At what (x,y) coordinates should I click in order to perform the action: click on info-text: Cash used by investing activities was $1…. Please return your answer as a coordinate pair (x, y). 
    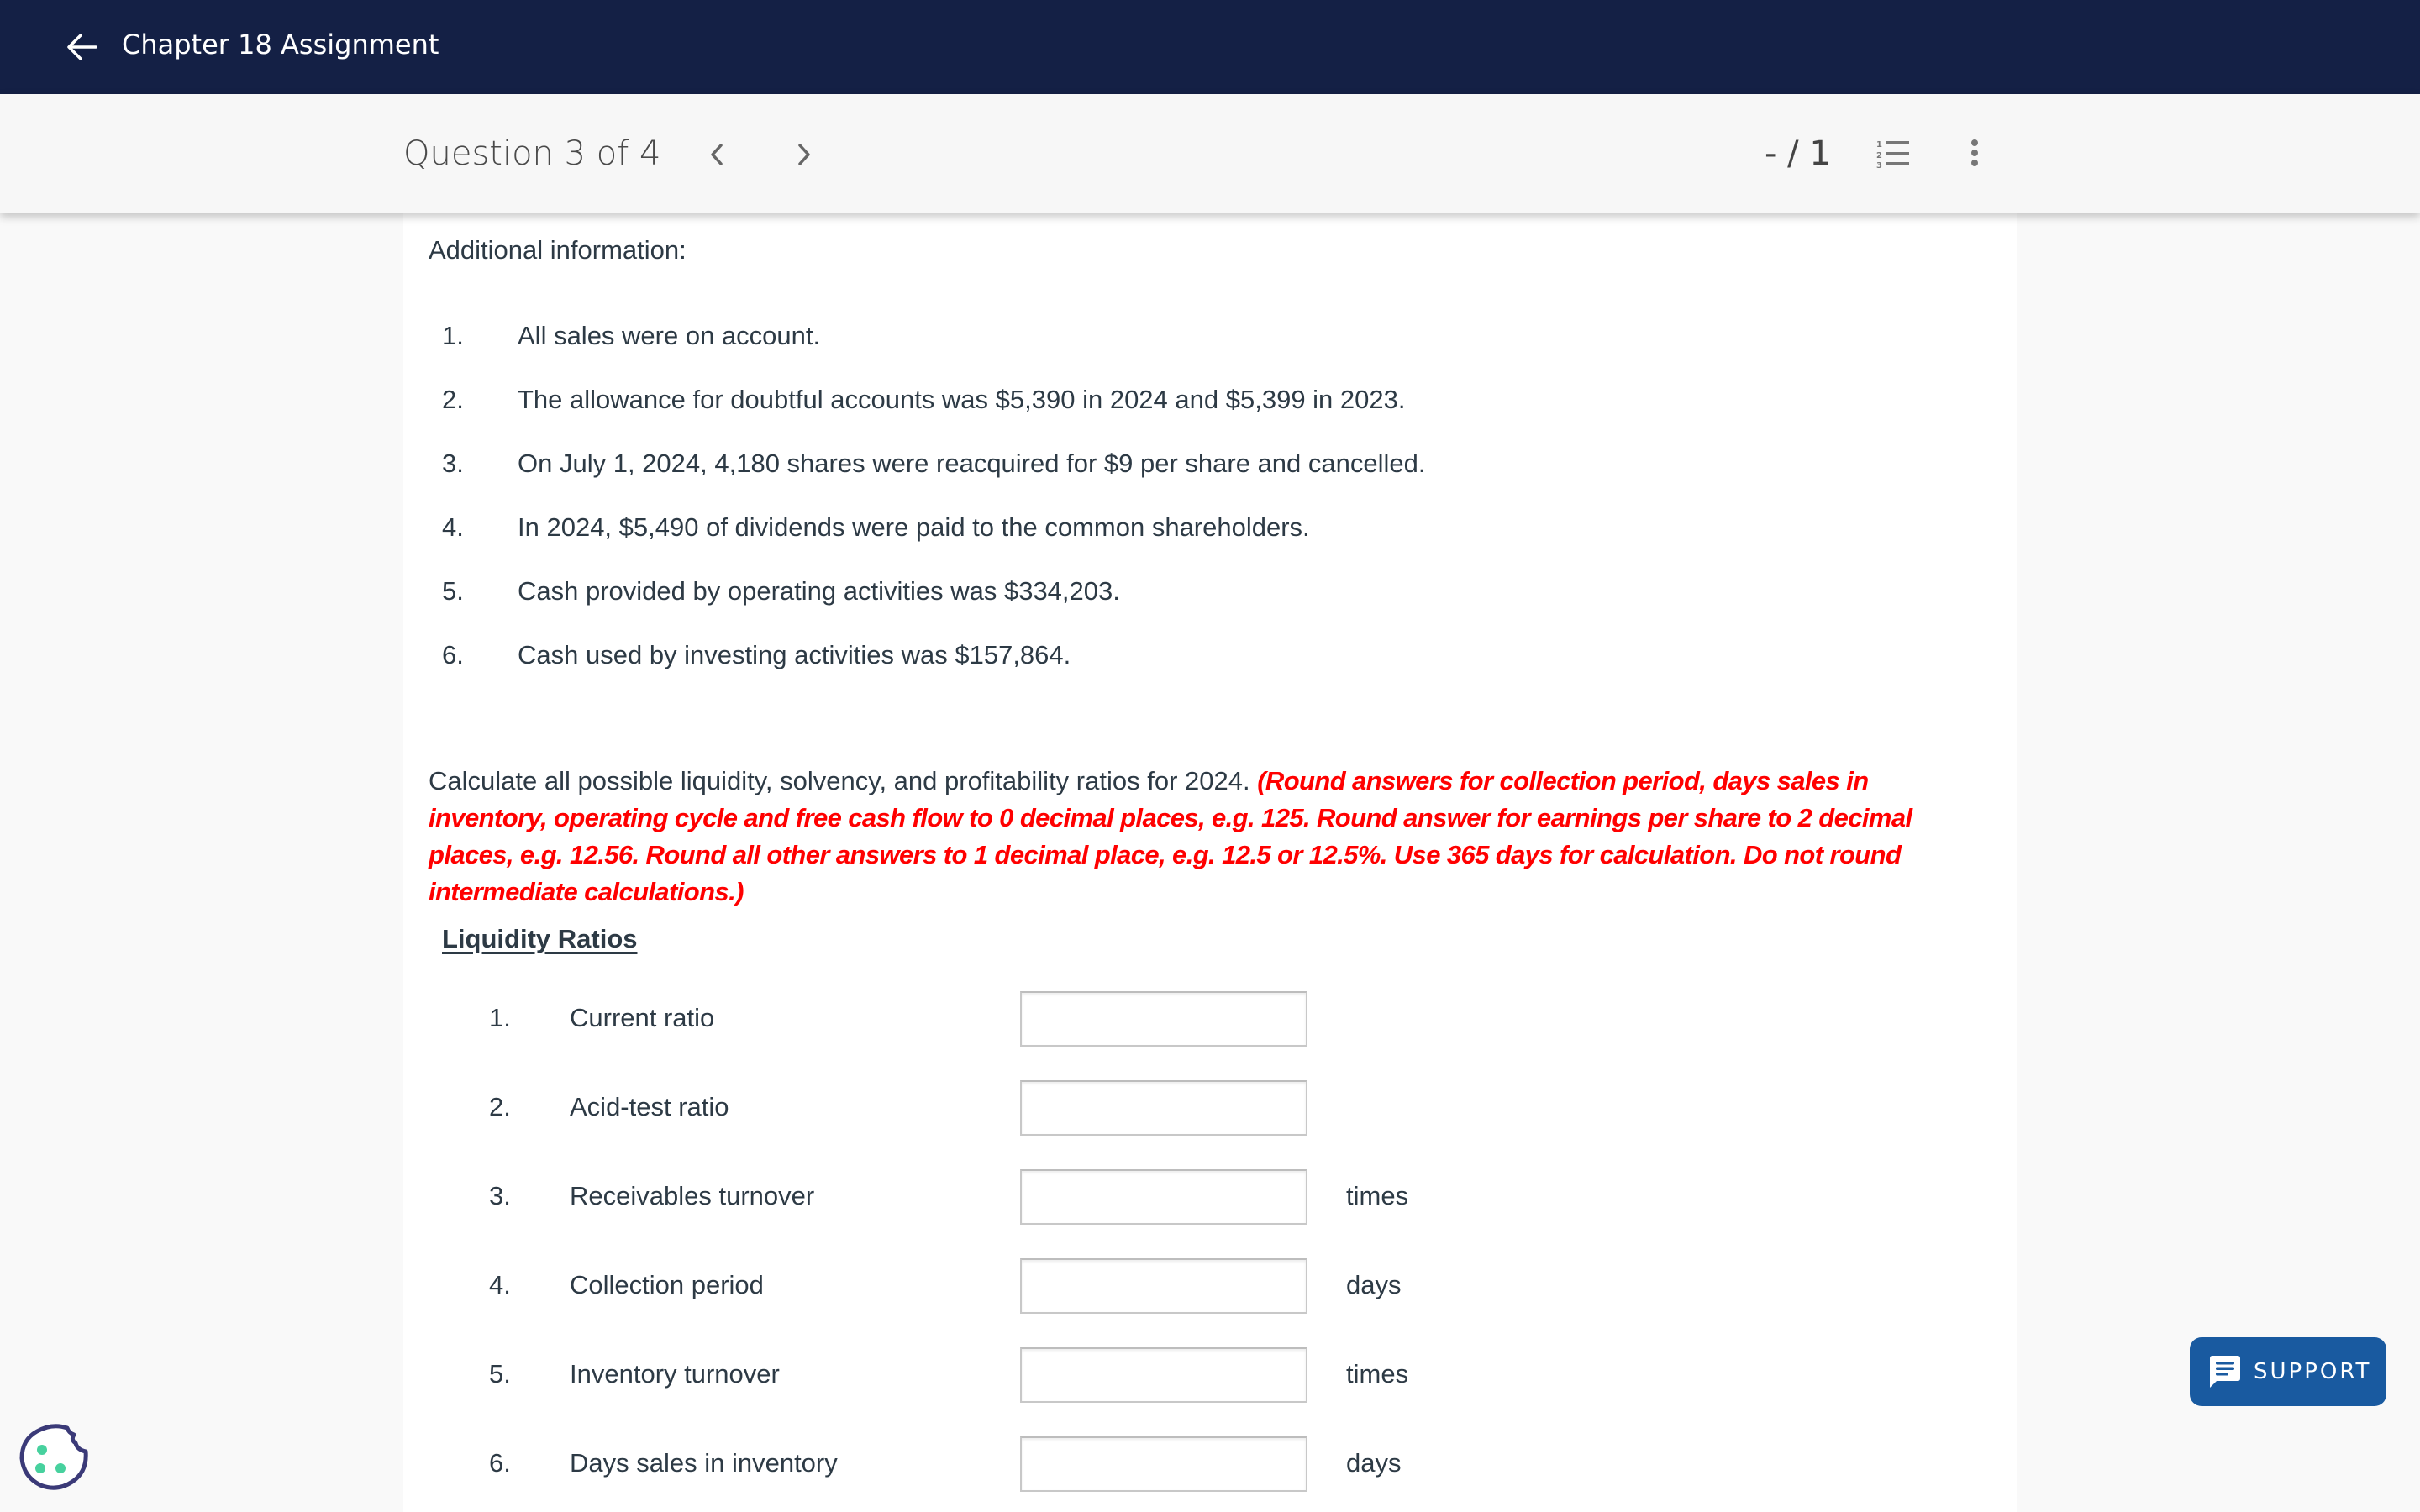
    Looking at the image, I should click on (794, 654).